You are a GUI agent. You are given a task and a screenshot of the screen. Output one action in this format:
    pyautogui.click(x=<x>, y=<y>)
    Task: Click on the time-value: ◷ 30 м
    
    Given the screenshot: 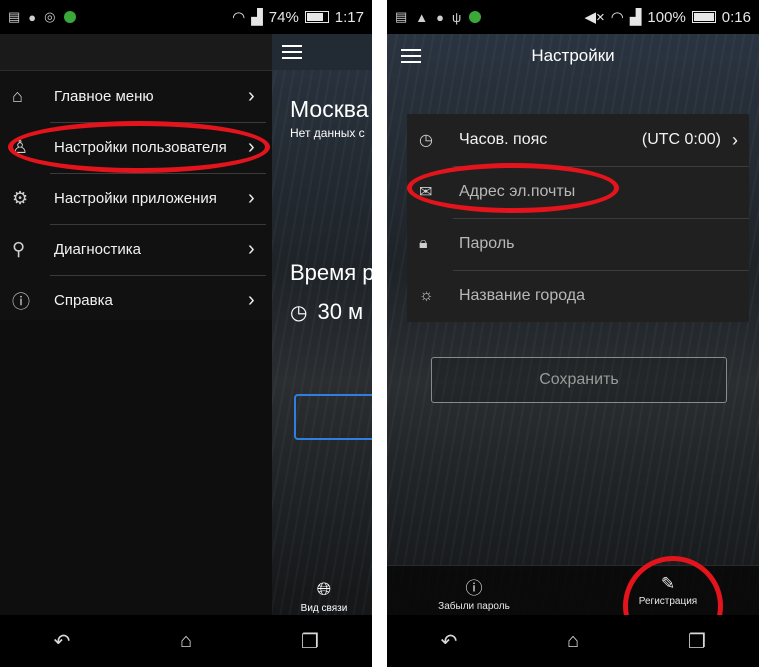 What is the action you would take?
    pyautogui.click(x=326, y=312)
    